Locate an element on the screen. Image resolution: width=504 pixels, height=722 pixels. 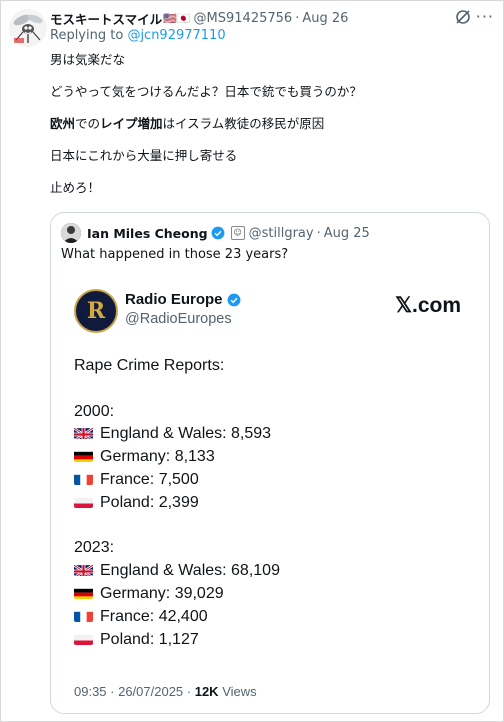
tweet-line-5: 止めろ！ is located at coordinates (75, 187).